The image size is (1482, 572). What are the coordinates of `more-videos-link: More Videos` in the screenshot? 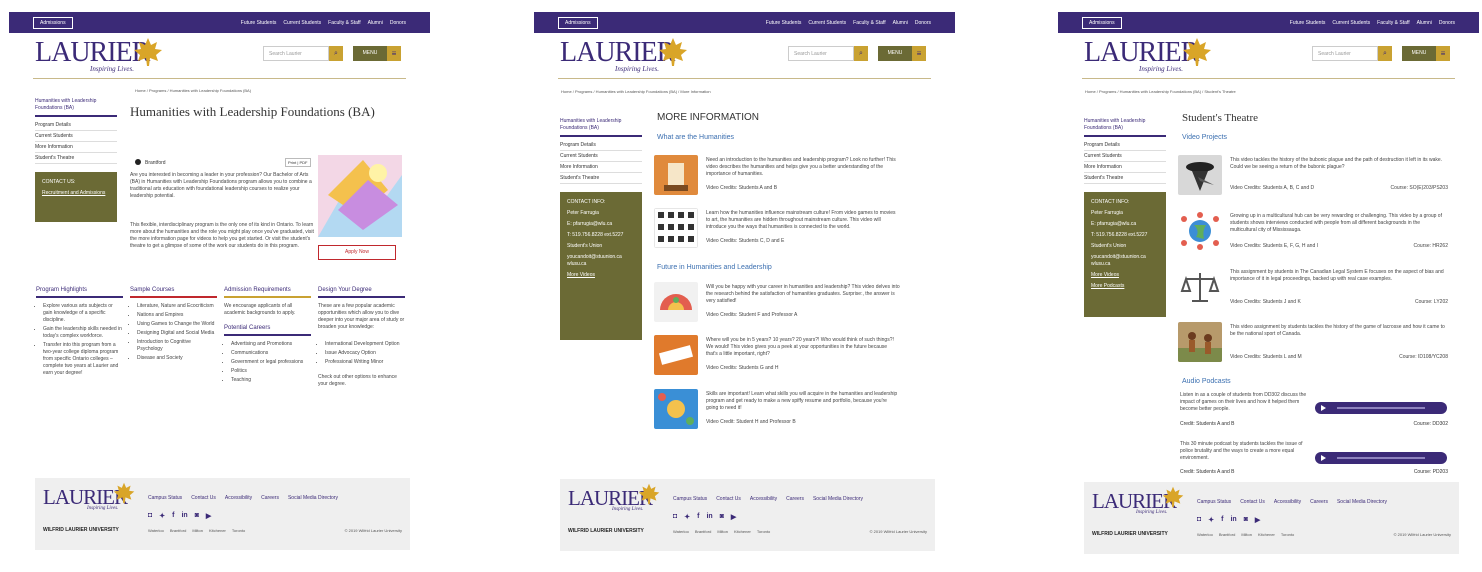 It's located at (1125, 275).